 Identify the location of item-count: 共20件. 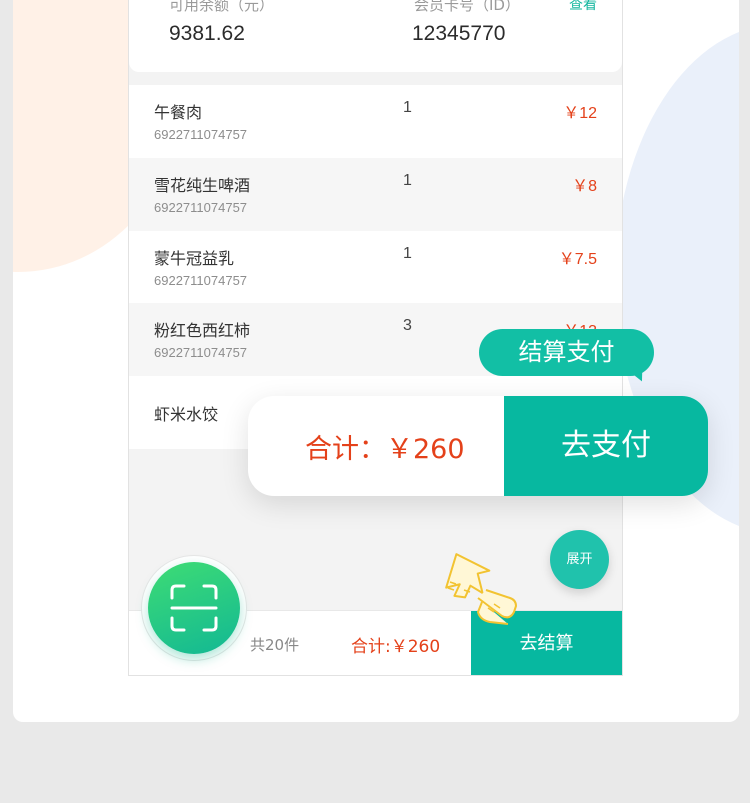
(275, 645).